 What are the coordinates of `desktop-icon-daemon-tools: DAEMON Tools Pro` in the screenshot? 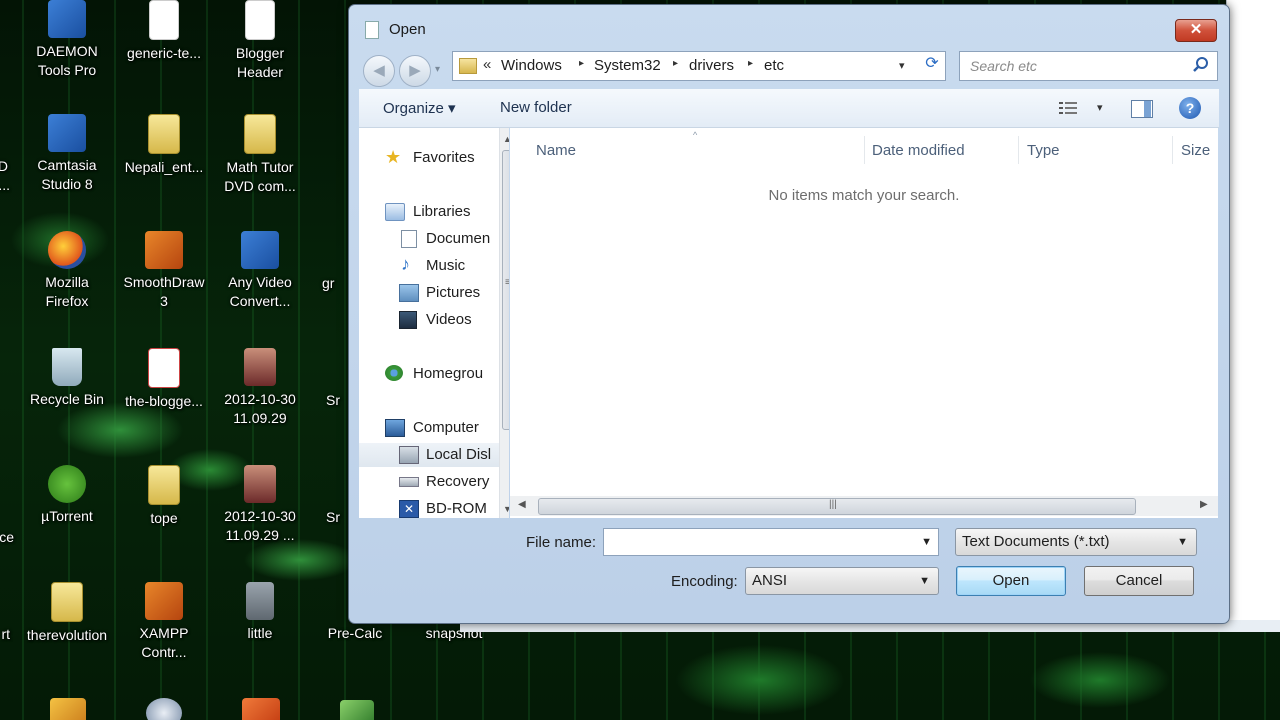 It's located at (67, 40).